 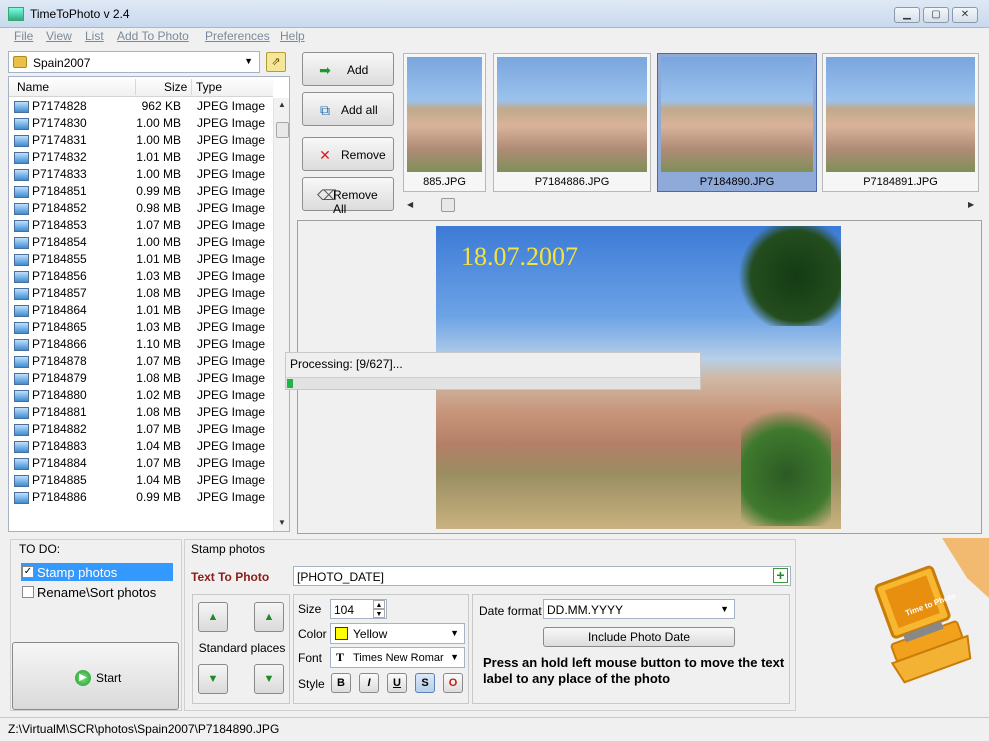 What do you see at coordinates (348, 69) in the screenshot?
I see `add-button: ➡ Add` at bounding box center [348, 69].